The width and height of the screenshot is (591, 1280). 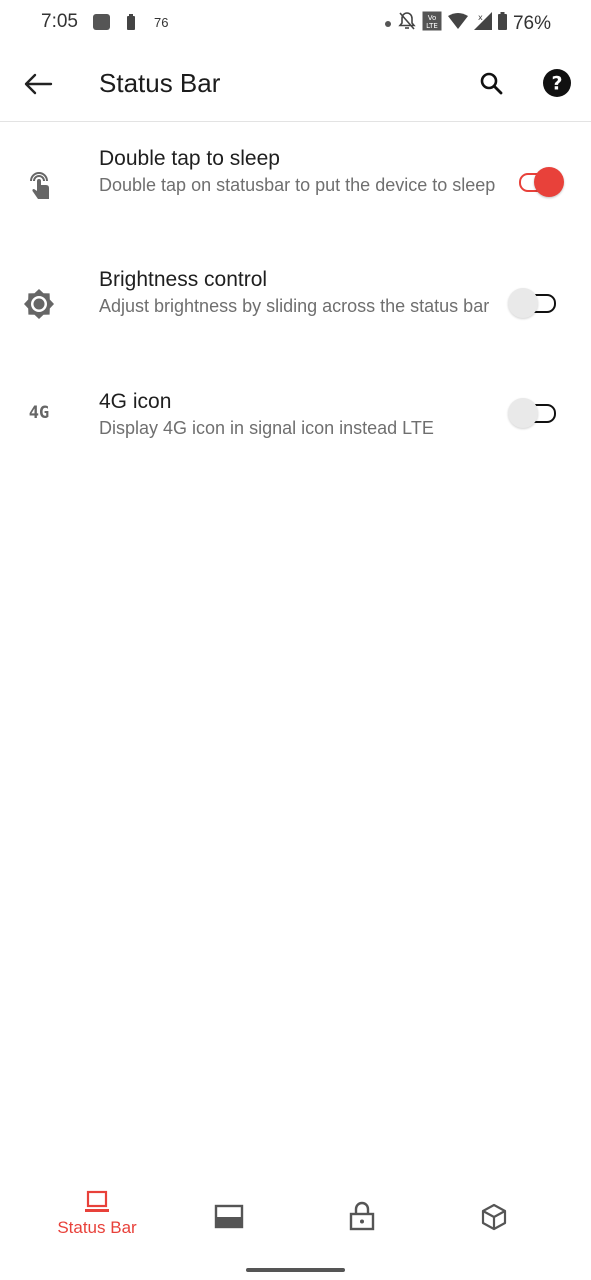 I want to click on navbar-nav-icon, so click(x=229, y=1216).